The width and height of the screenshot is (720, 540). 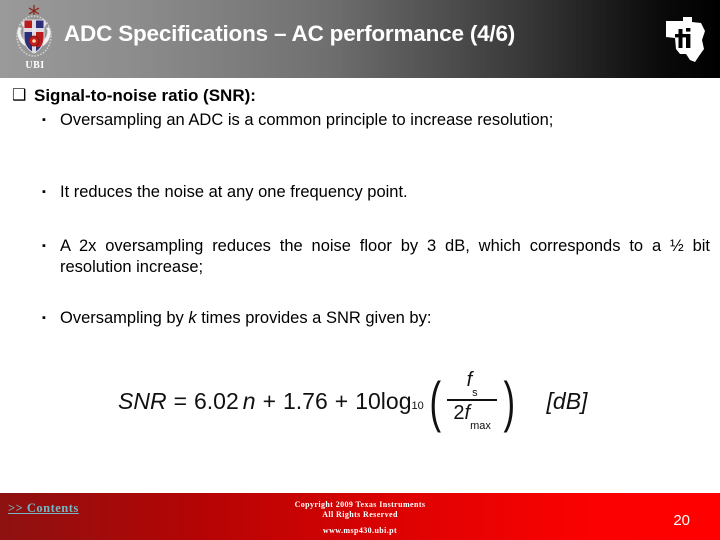 I want to click on numerator-subscript: s, so click(x=475, y=393).